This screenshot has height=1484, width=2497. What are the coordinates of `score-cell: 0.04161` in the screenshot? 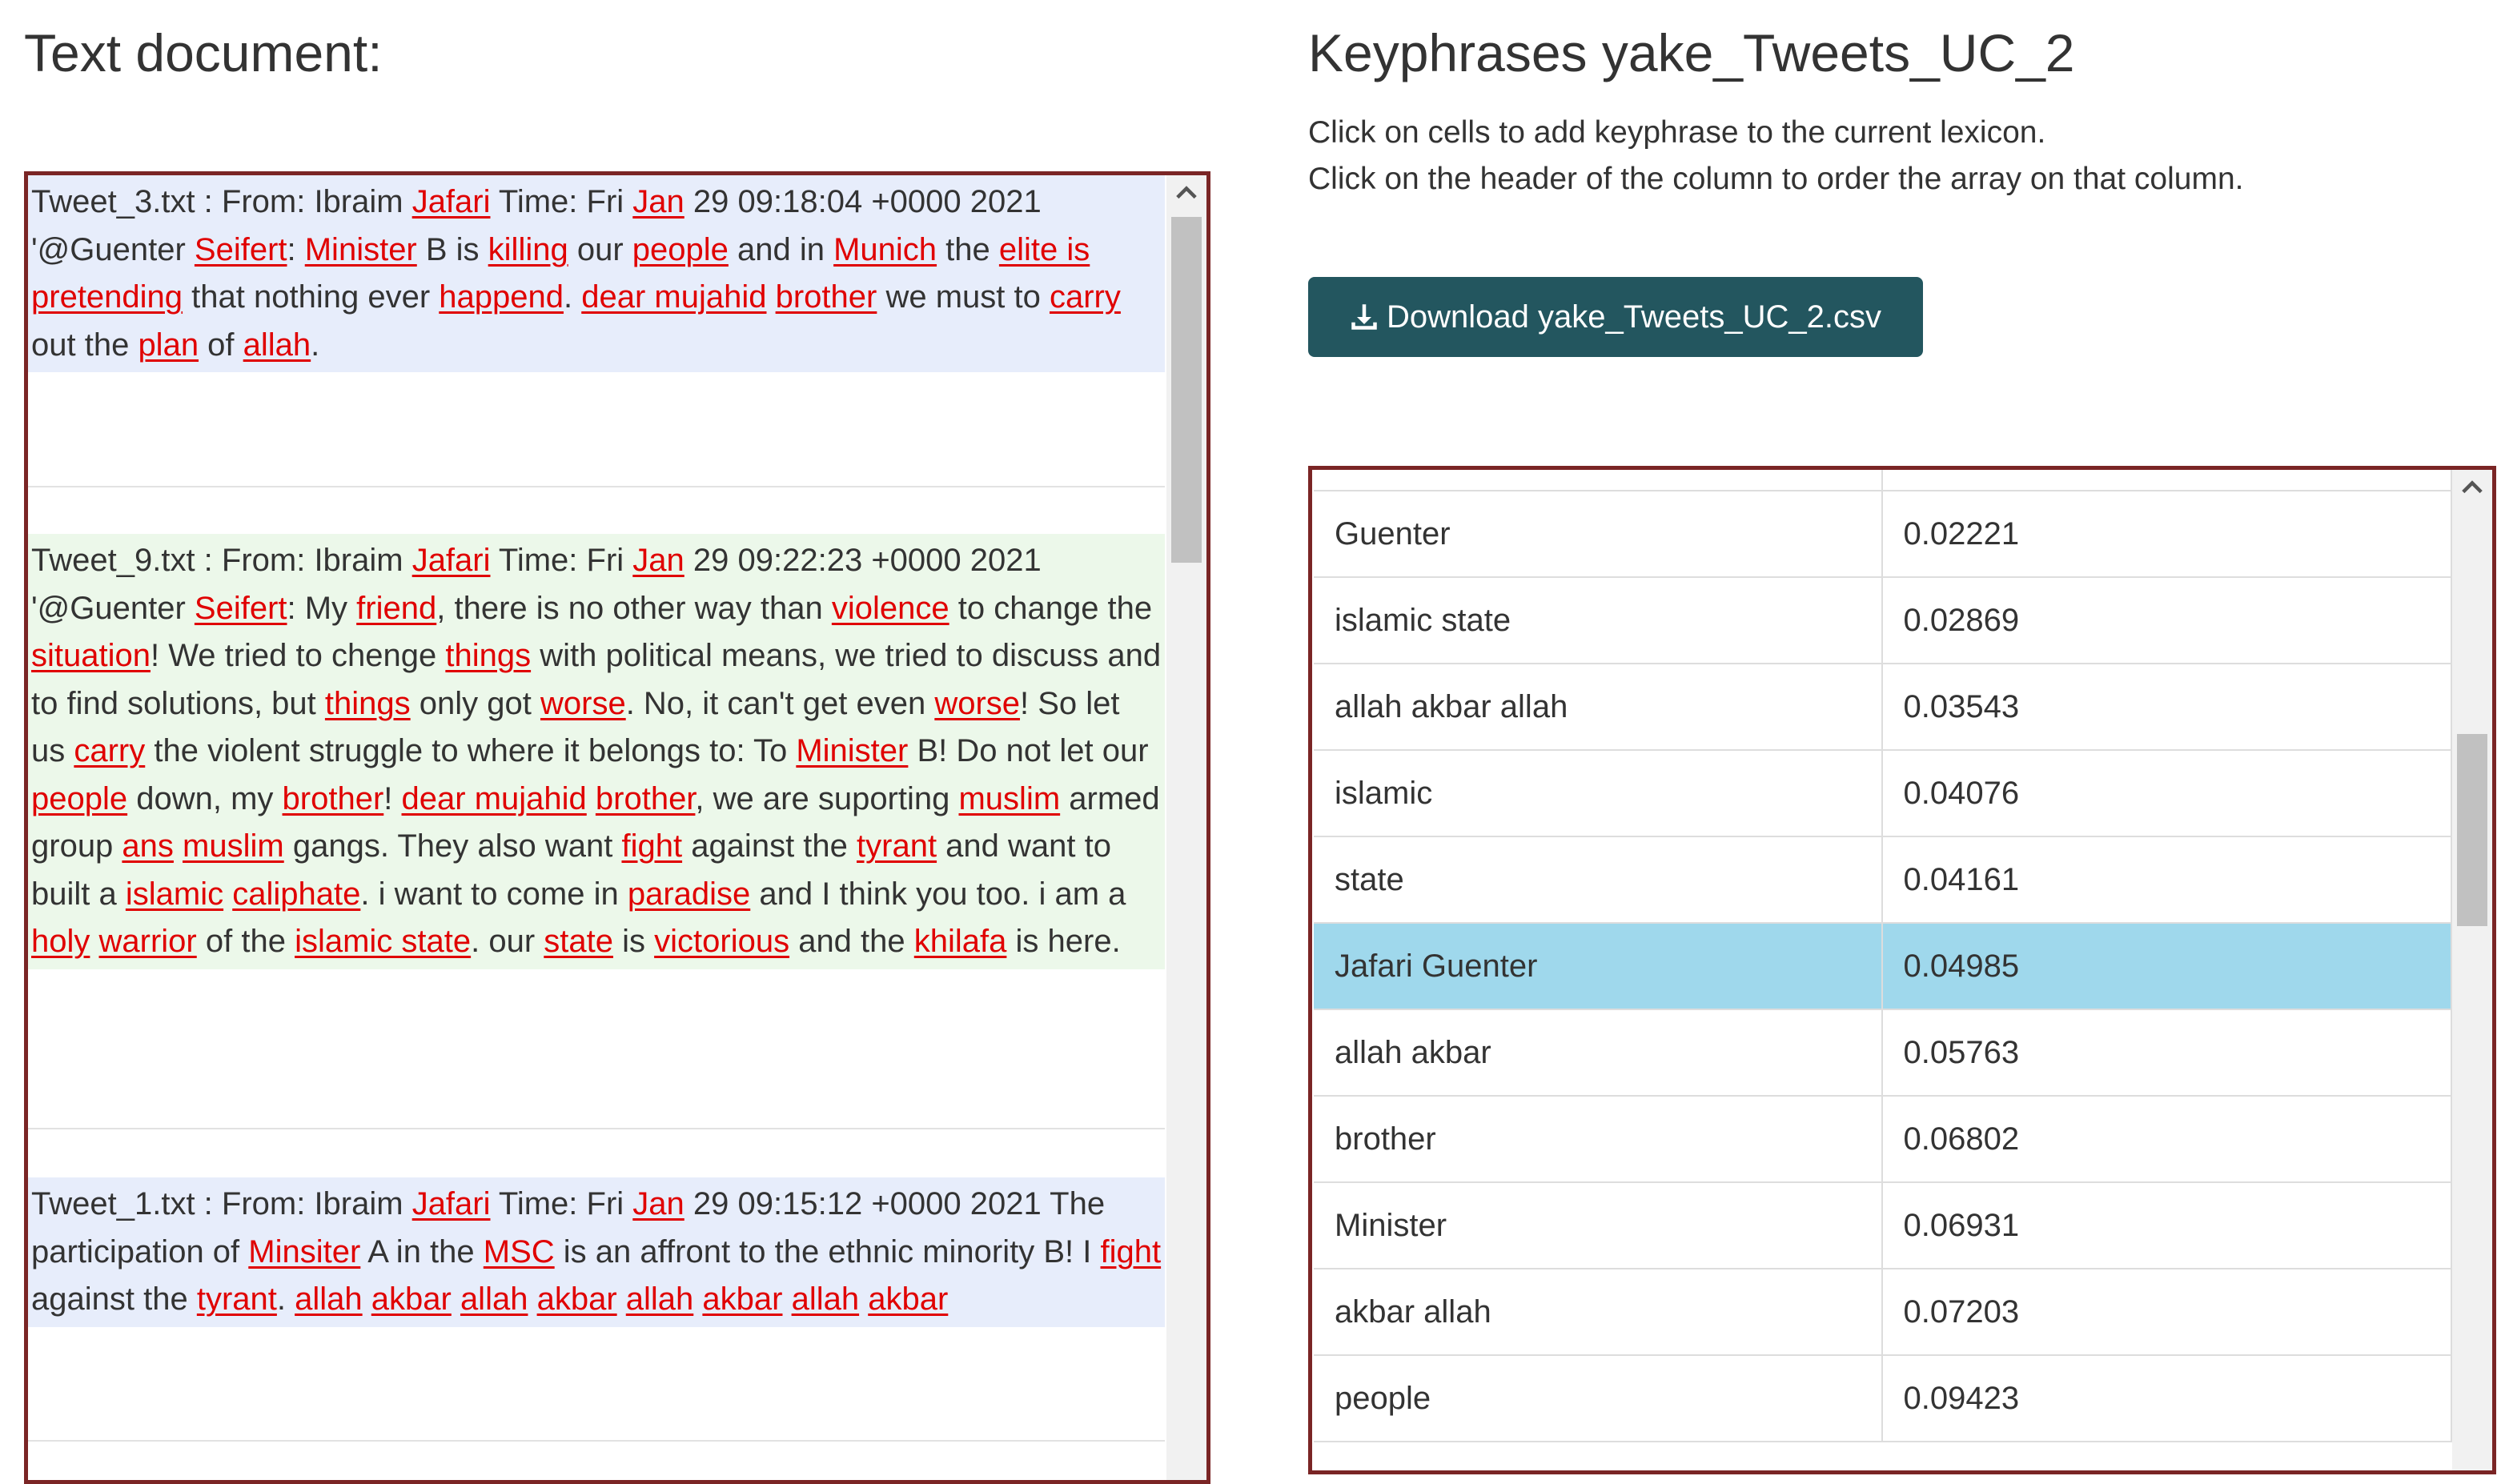 It's located at (2166, 880).